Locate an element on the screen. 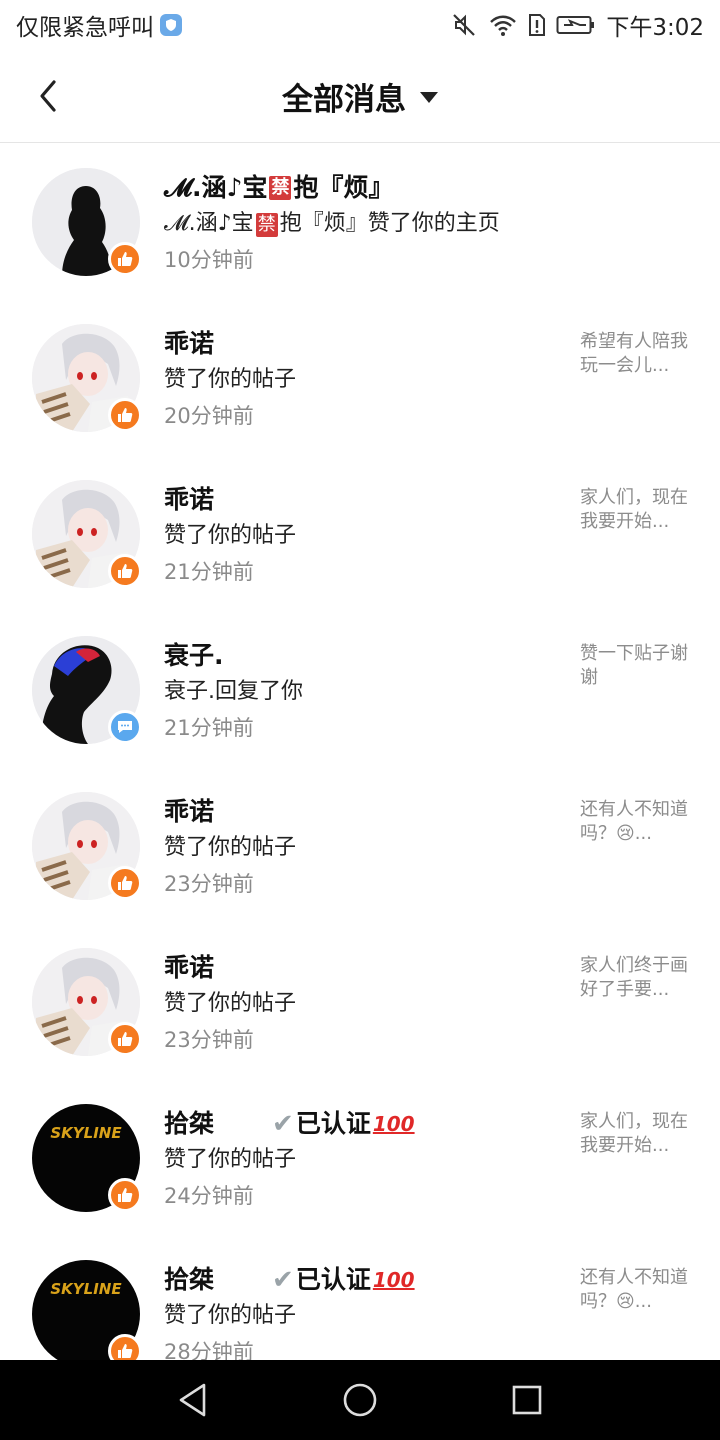 The image size is (720, 1440). page-title: 全部消息 is located at coordinates (344, 99).